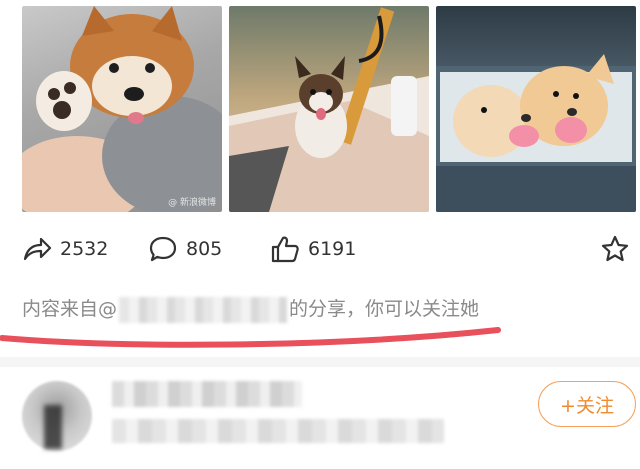 The width and height of the screenshot is (640, 469). What do you see at coordinates (332, 249) in the screenshot?
I see `like-count: 6191` at bounding box center [332, 249].